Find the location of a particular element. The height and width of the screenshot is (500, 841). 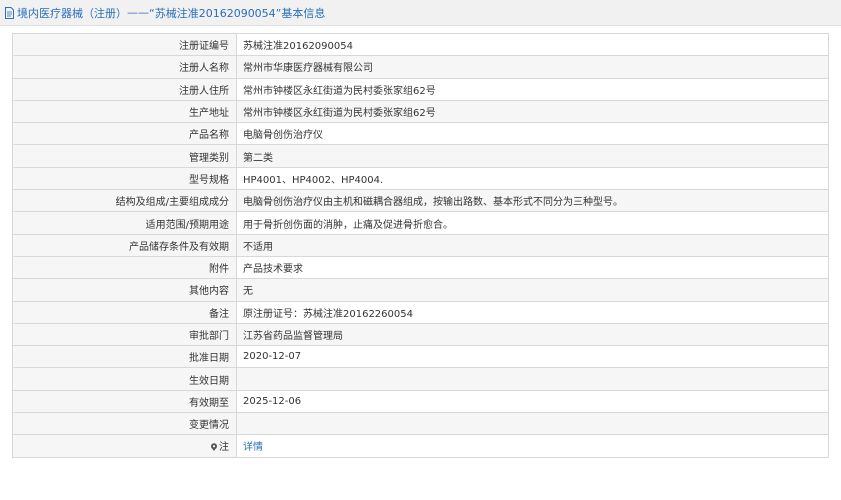

page-header: 境内医疗器械（注册） —— “苏械注准20162090054” 基本信息 is located at coordinates (420, 13).